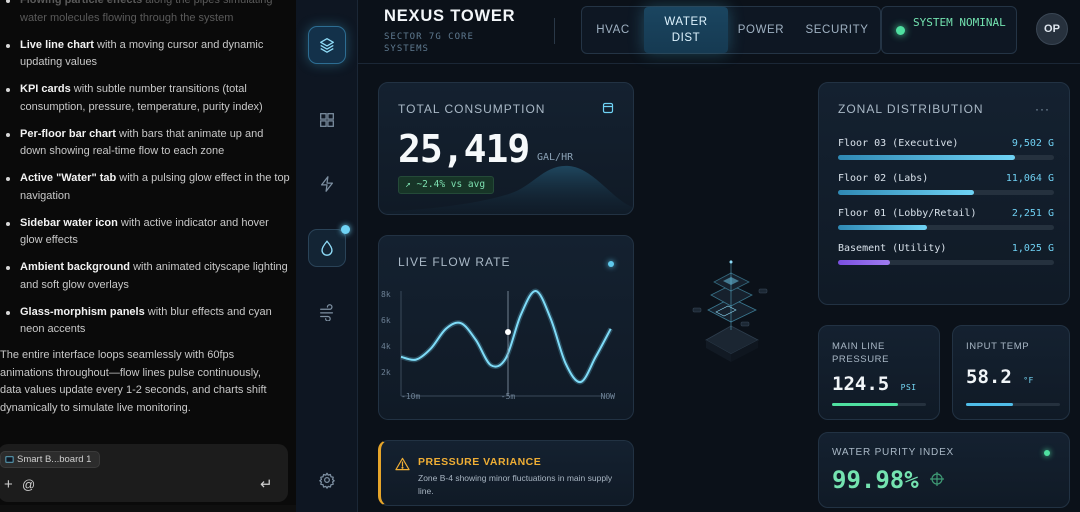  I want to click on active-indicator, so click(345, 229).